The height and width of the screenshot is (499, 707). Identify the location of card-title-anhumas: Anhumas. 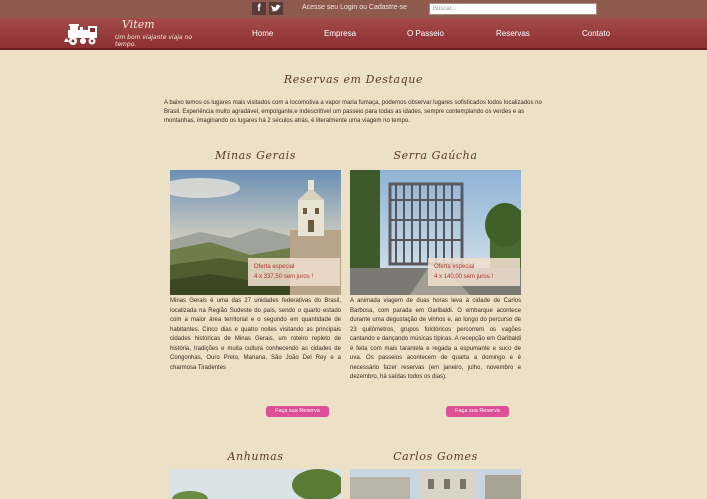
(255, 456).